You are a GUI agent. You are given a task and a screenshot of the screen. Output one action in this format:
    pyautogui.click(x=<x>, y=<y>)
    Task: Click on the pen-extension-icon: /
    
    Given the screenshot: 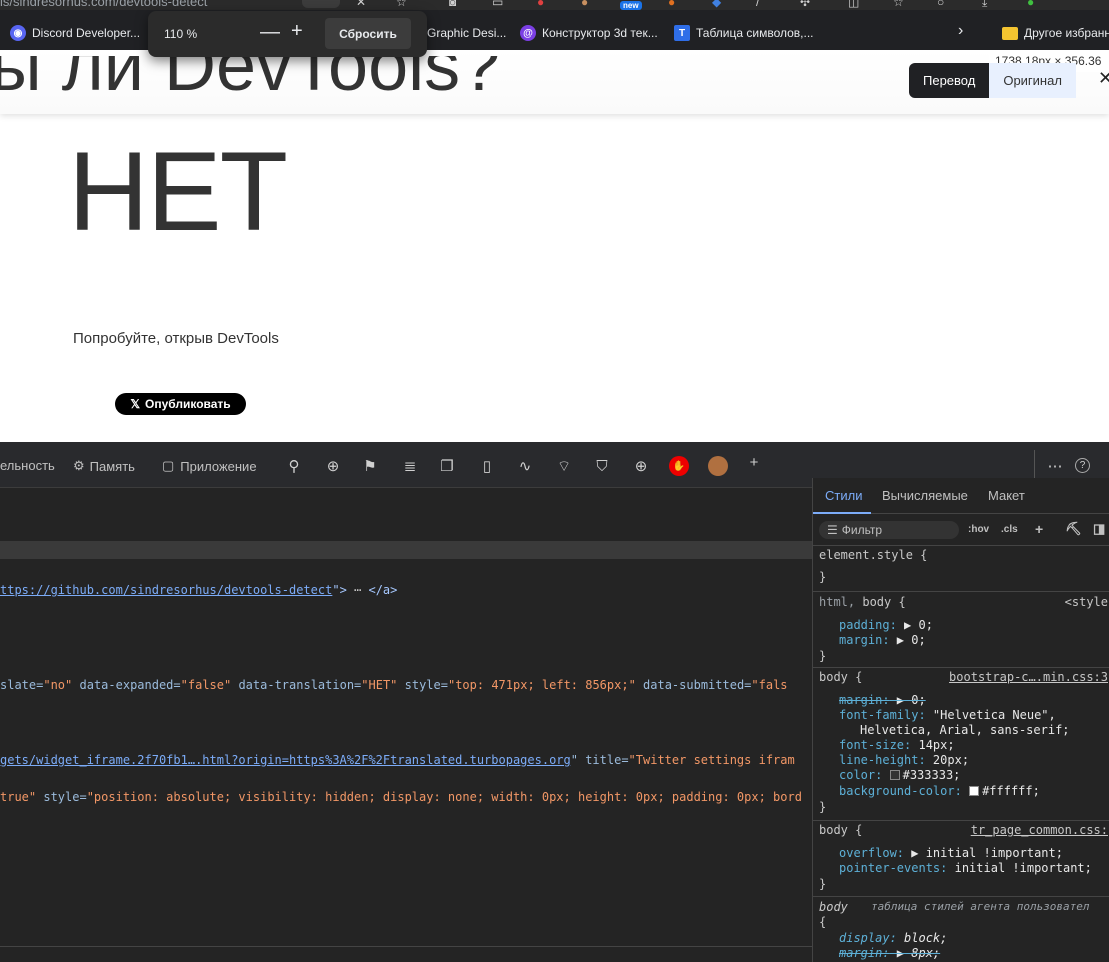 What is the action you would take?
    pyautogui.click(x=763, y=4)
    